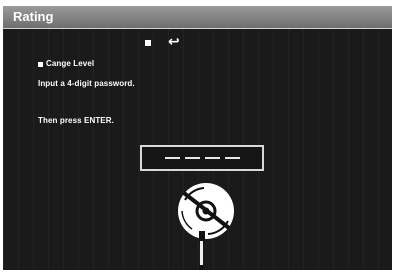  What do you see at coordinates (197, 17) in the screenshot?
I see `title-bar: Rating` at bounding box center [197, 17].